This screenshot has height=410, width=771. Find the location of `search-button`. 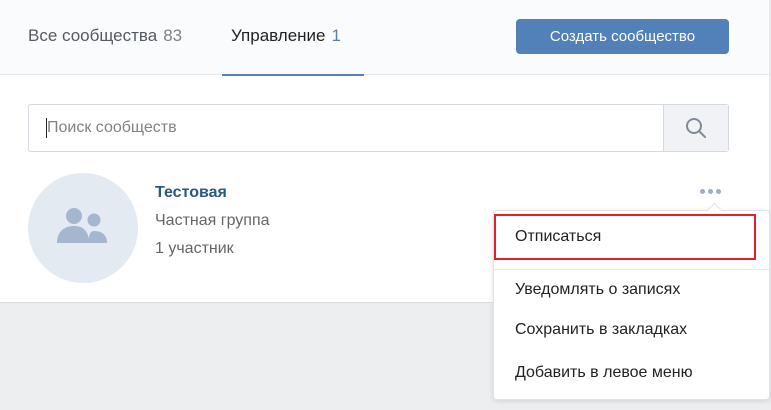

search-button is located at coordinates (695, 128).